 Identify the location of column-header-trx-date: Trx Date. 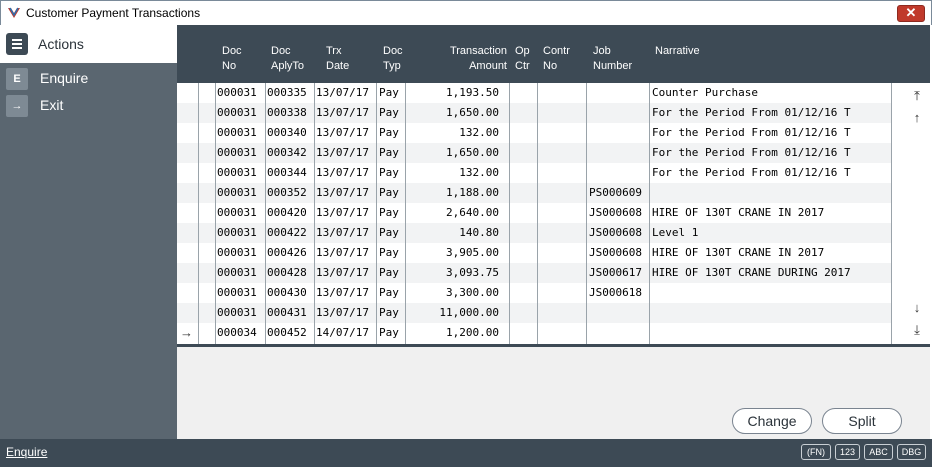
(337, 59).